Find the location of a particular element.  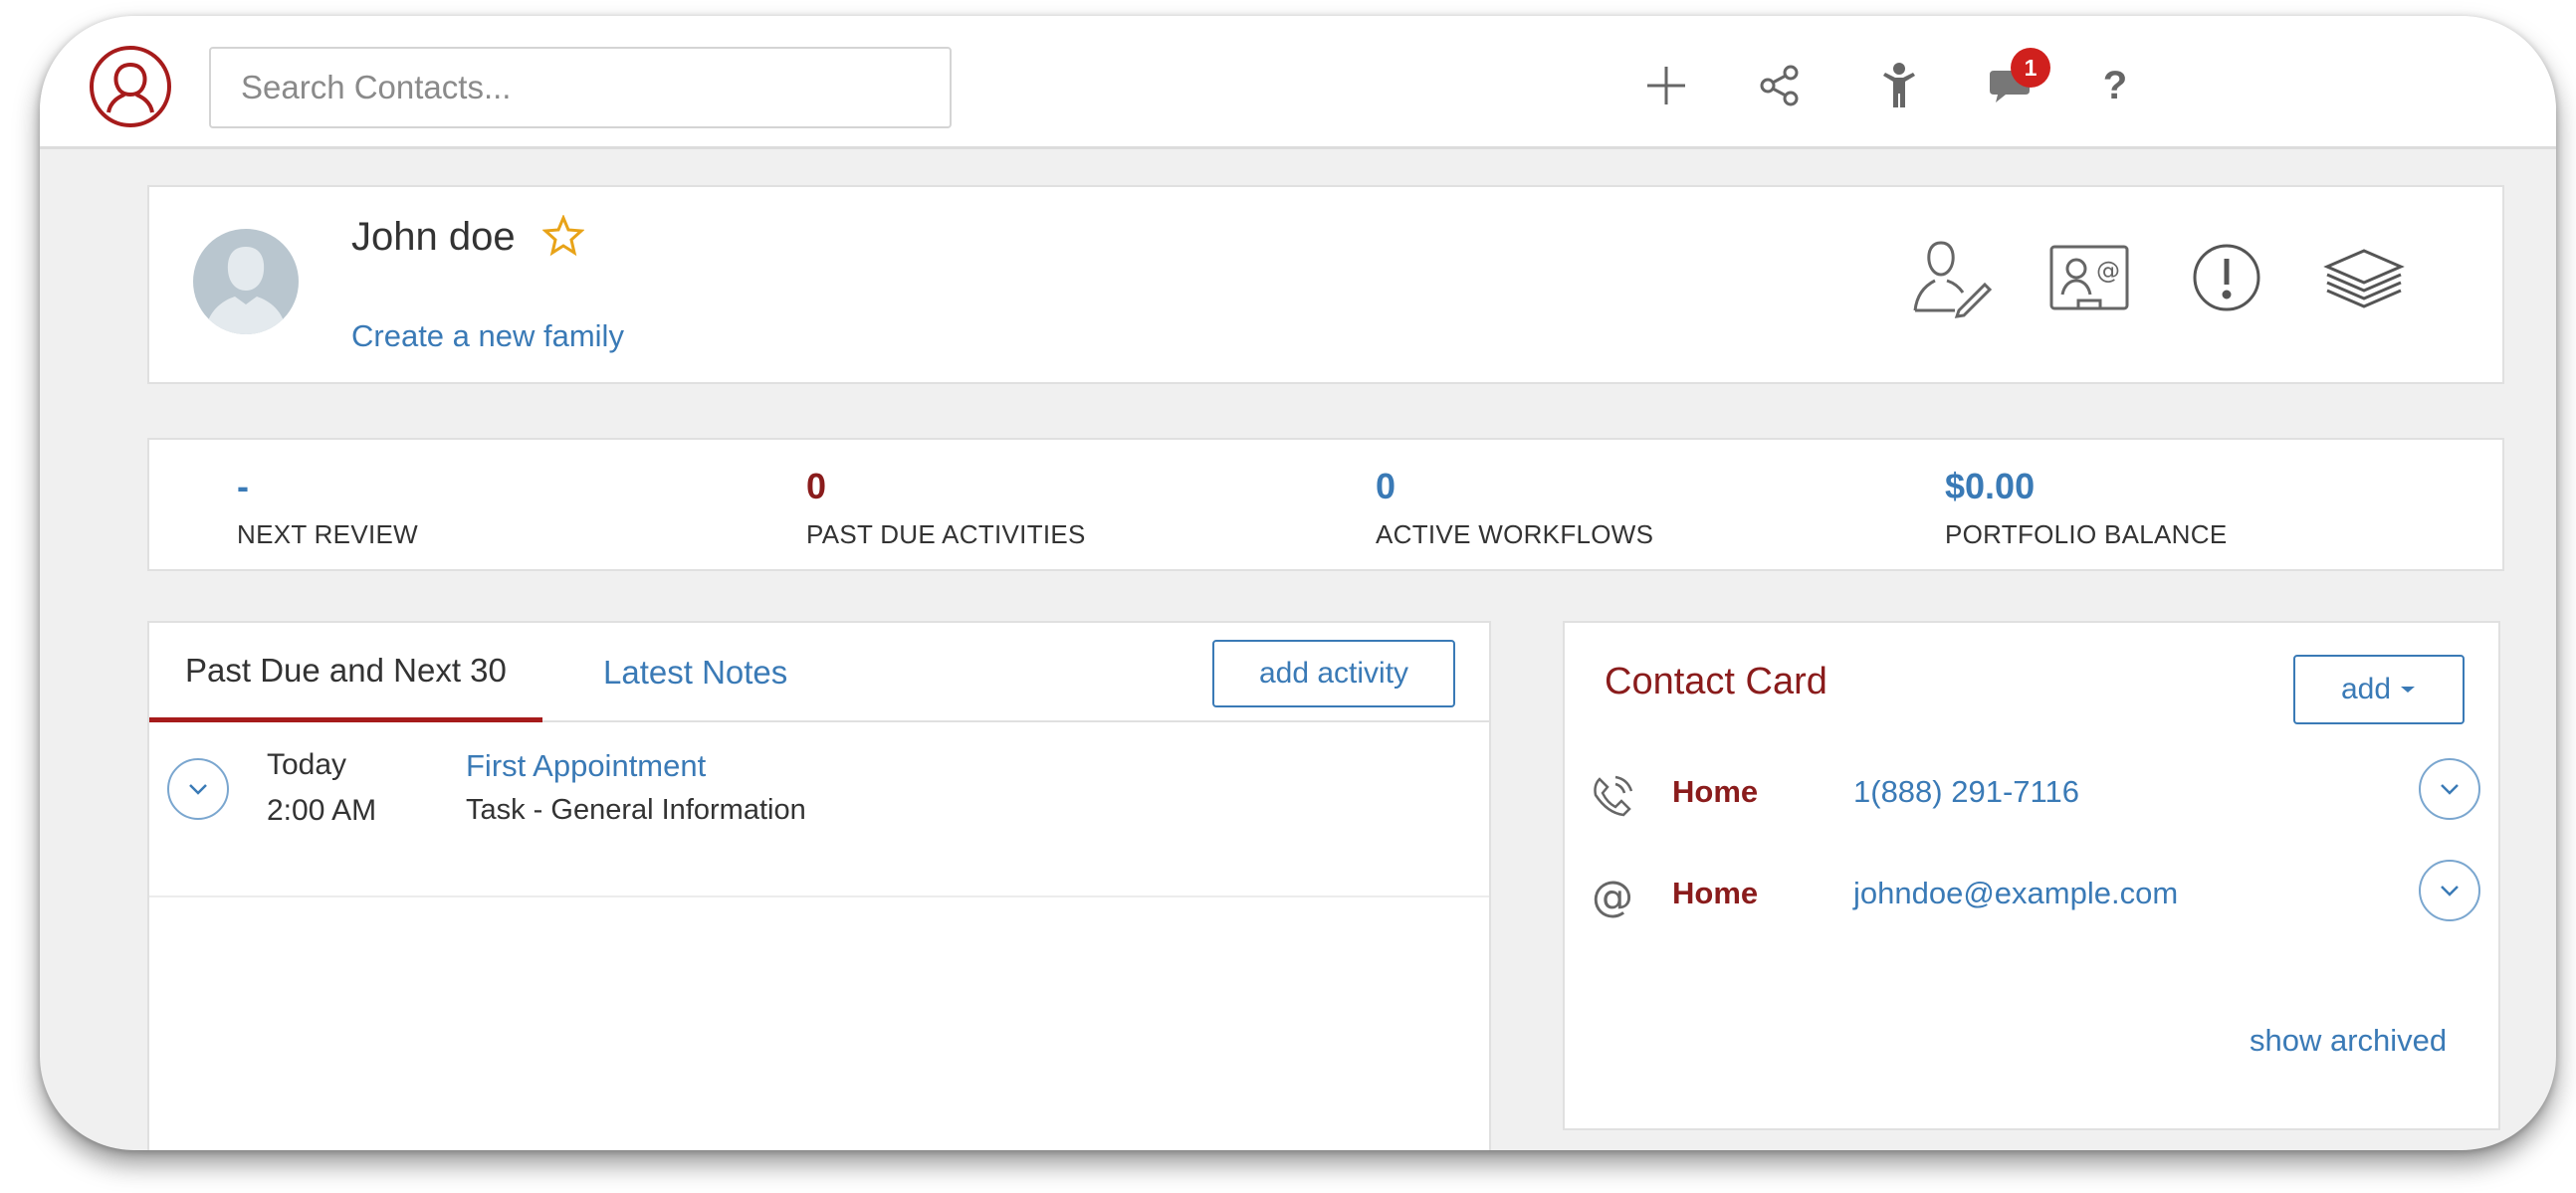

email-address-link: johndoe@example.com is located at coordinates (2015, 893).